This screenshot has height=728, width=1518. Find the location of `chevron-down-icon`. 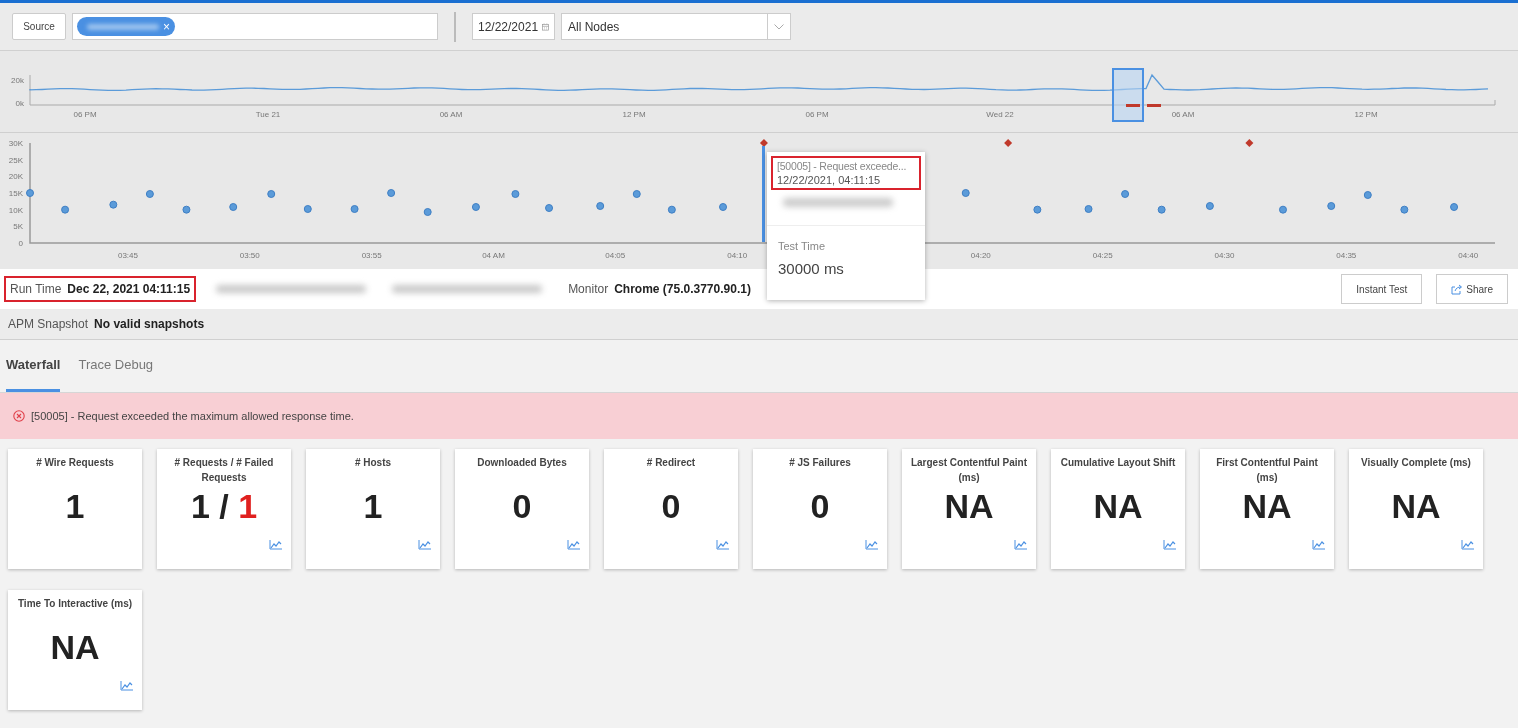

chevron-down-icon is located at coordinates (779, 26).